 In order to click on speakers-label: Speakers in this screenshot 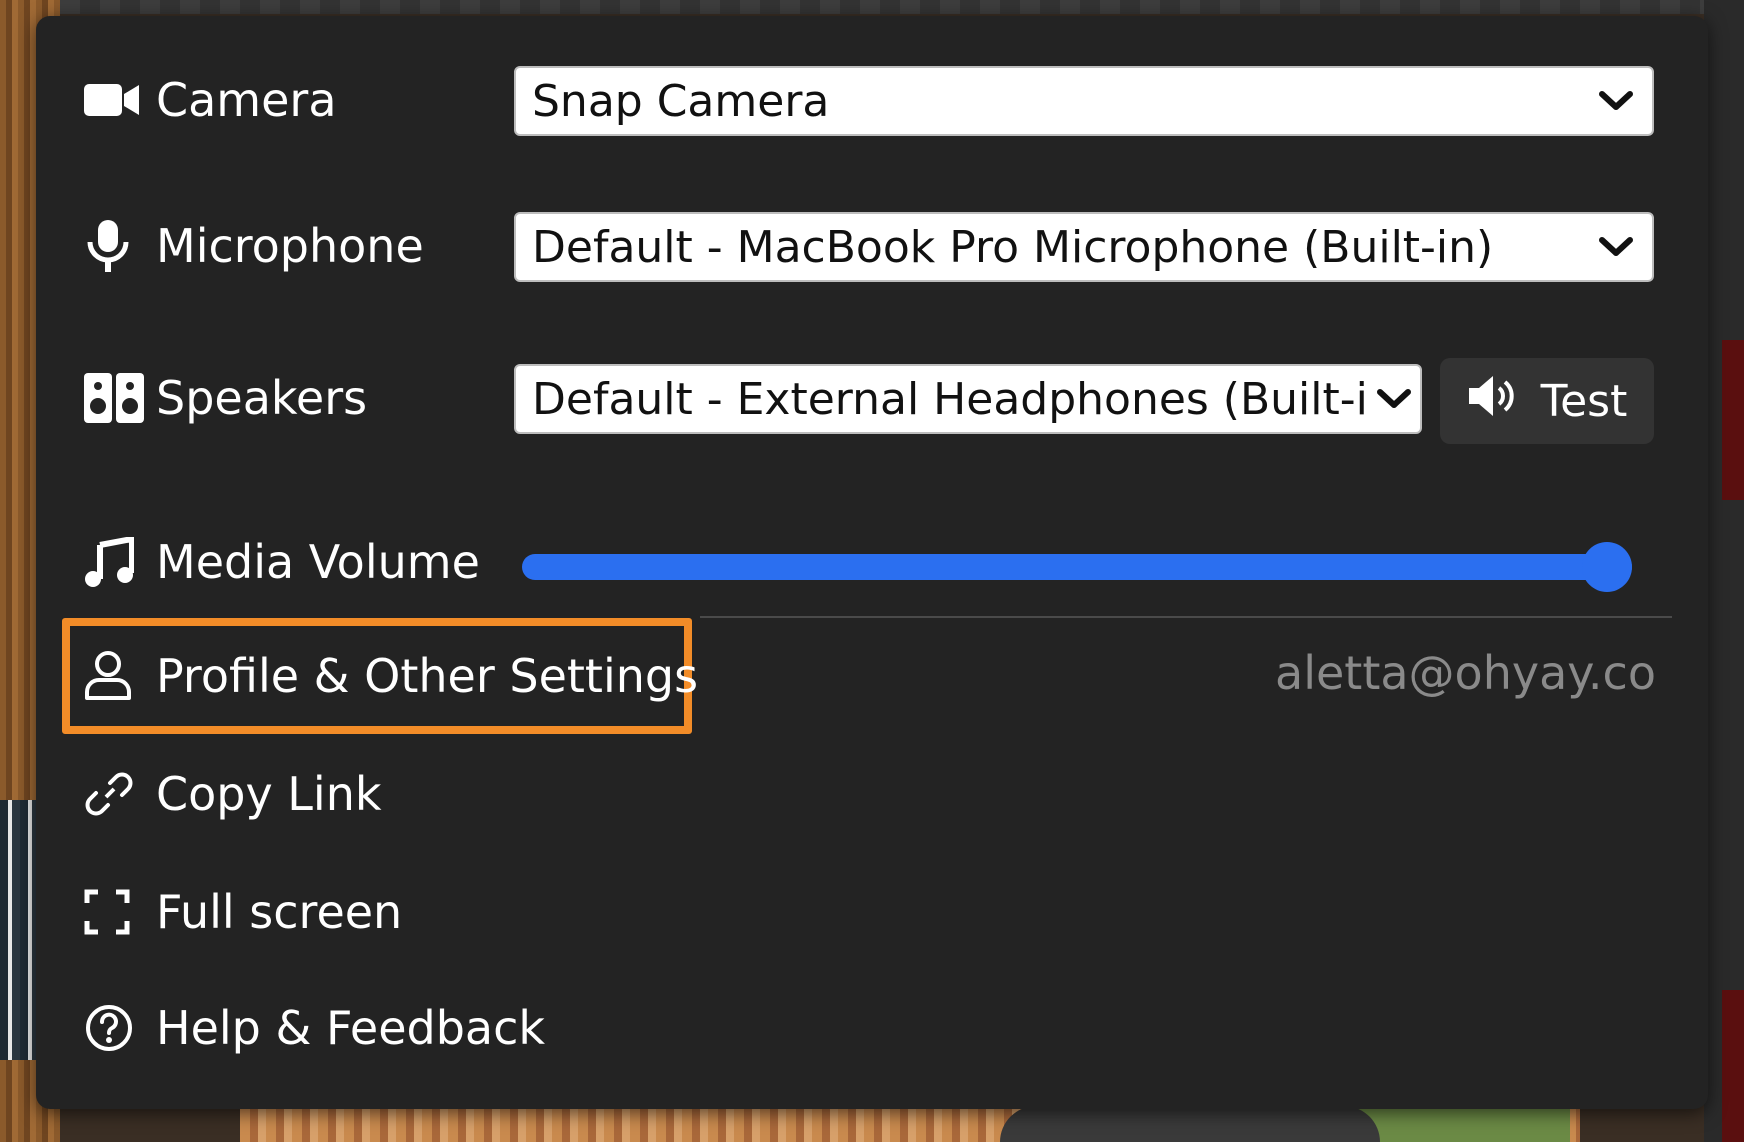, I will do `click(262, 398)`.